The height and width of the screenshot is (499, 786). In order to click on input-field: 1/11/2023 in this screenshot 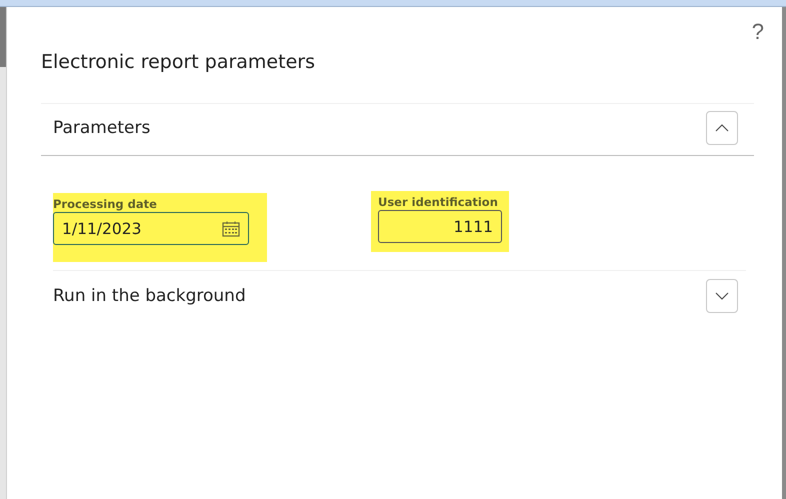, I will do `click(151, 228)`.